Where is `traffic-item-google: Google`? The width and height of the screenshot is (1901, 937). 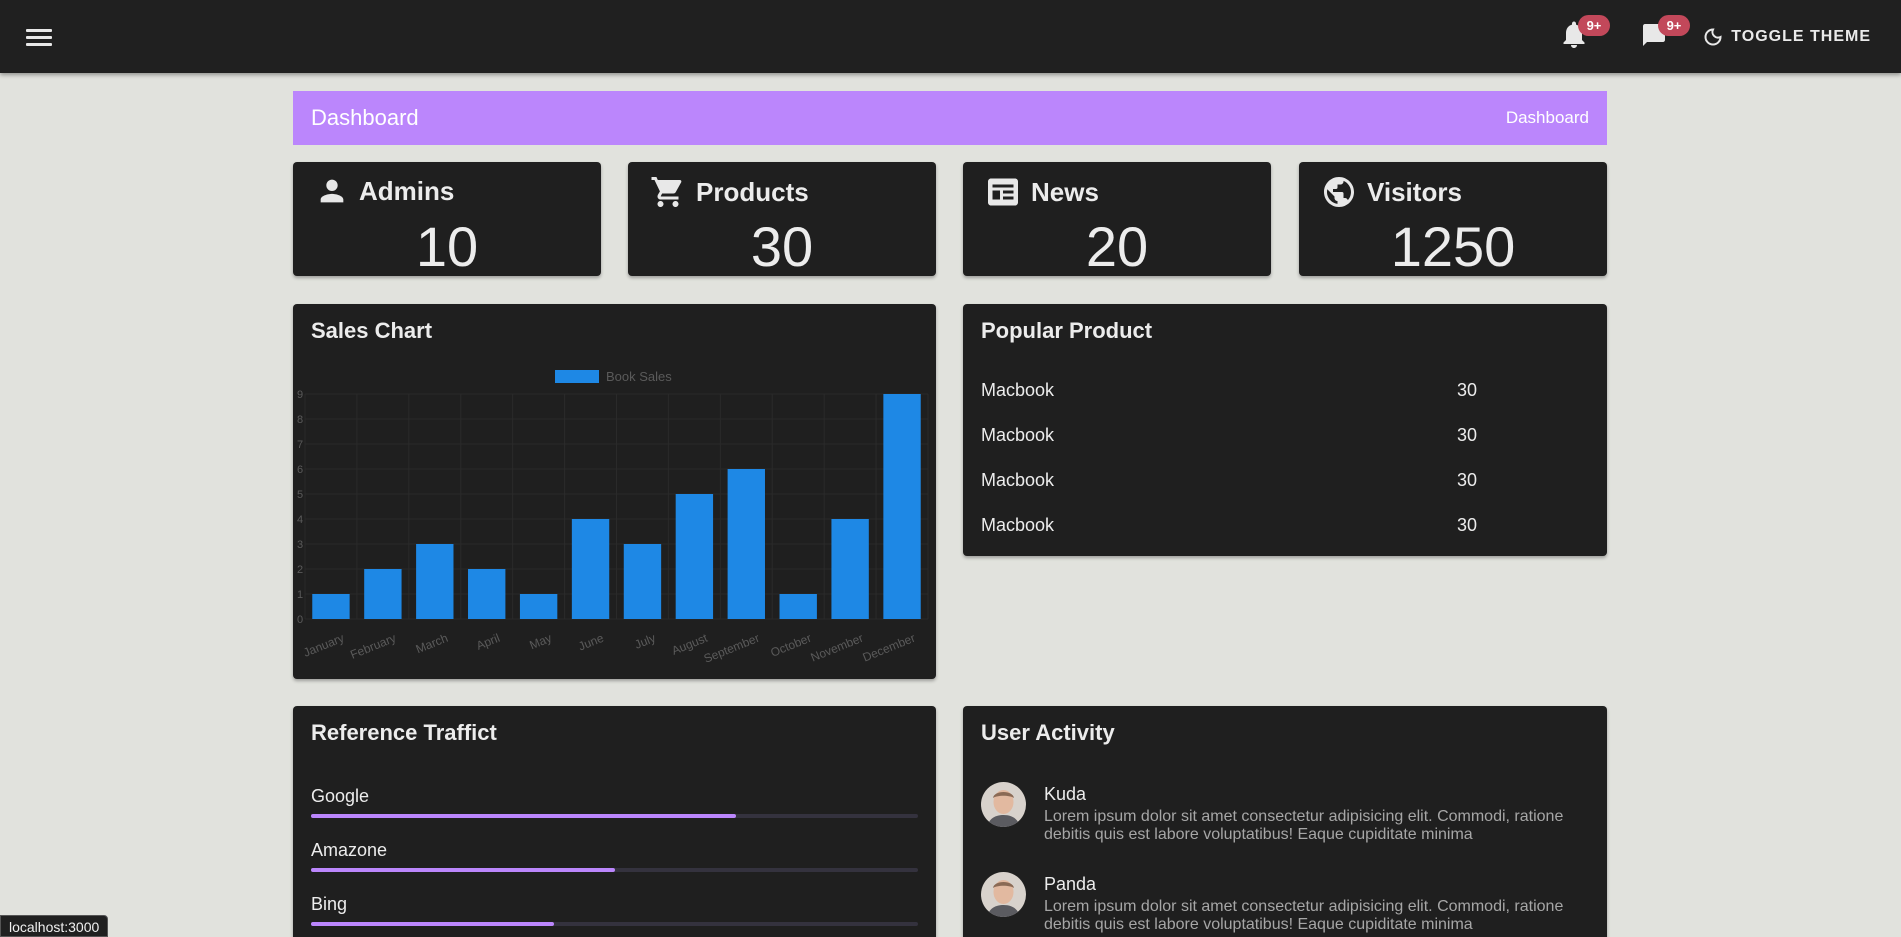 traffic-item-google: Google is located at coordinates (614, 802).